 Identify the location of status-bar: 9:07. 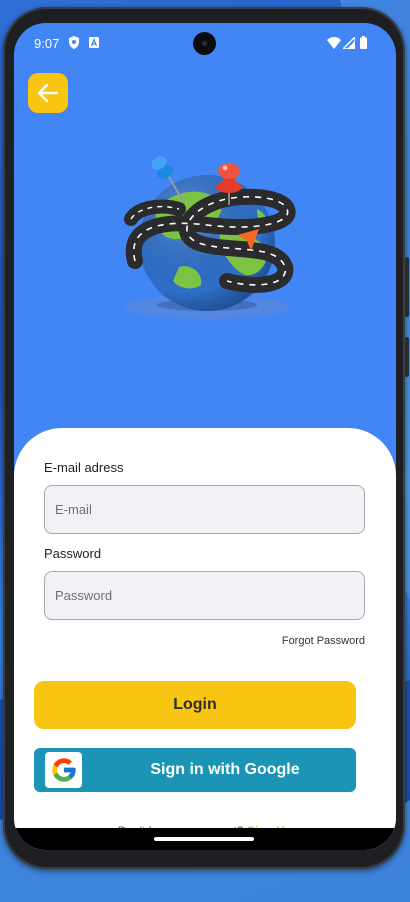
(205, 43).